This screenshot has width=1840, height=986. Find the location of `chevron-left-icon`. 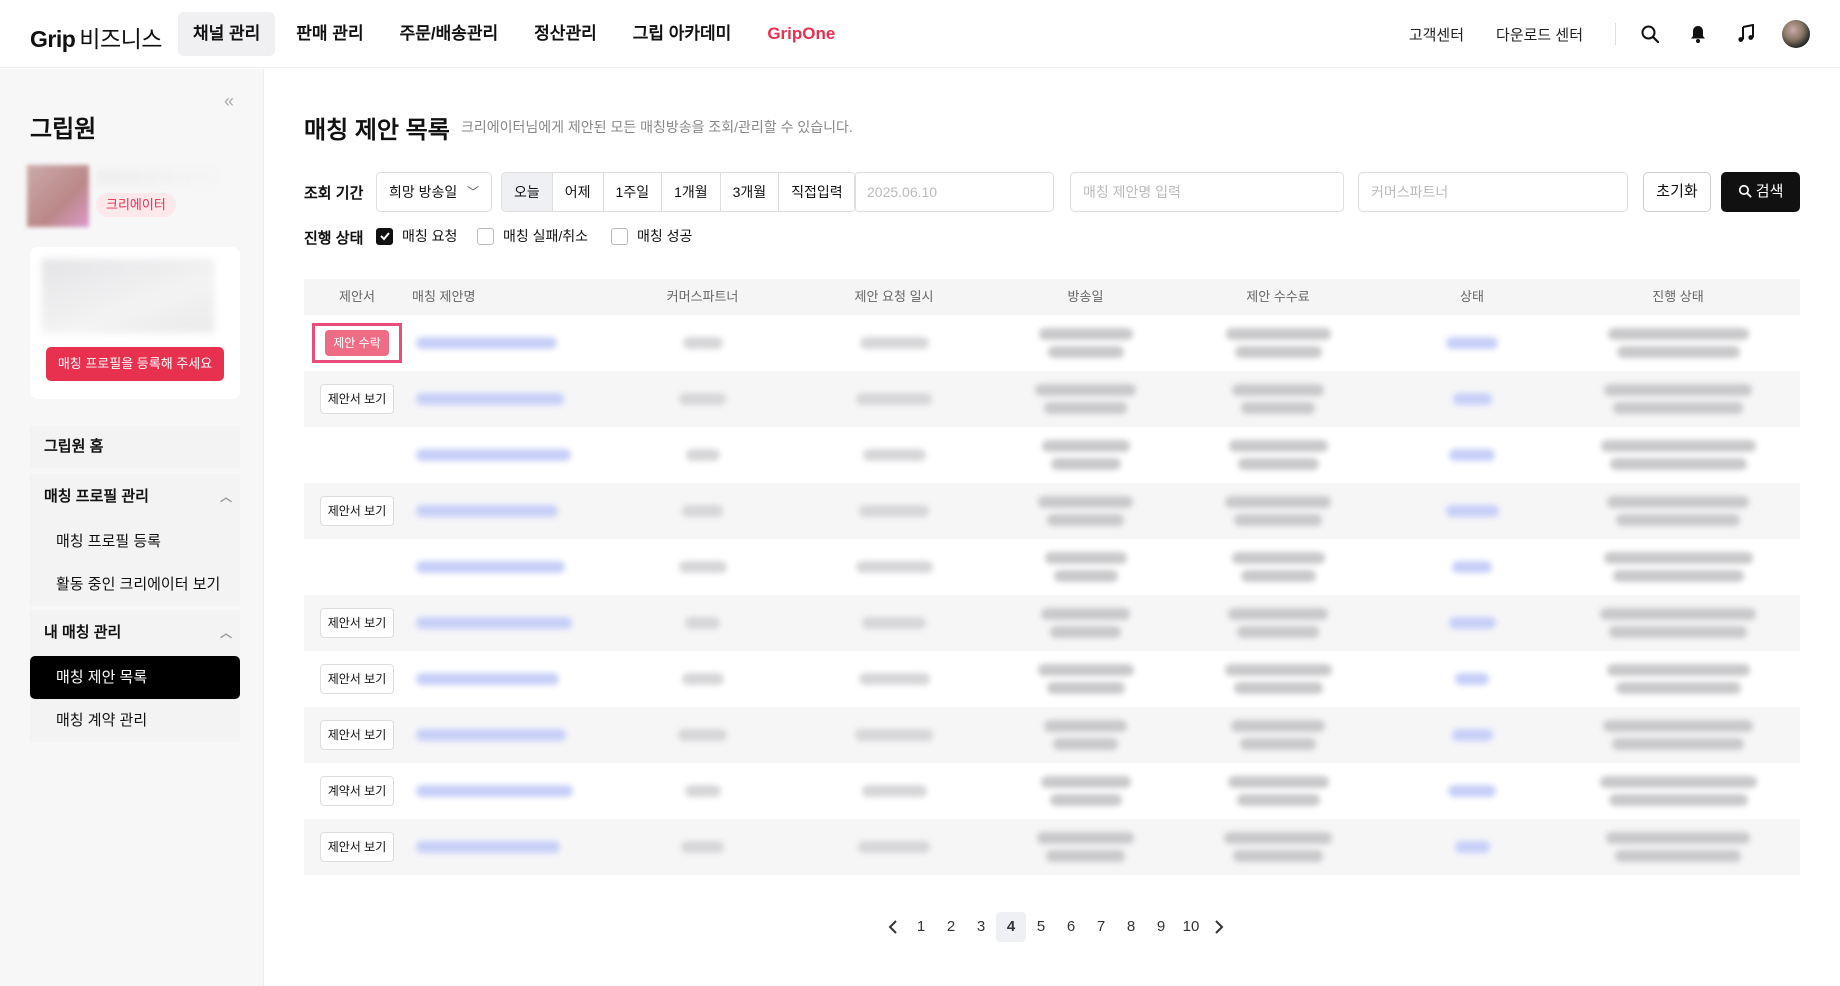

chevron-left-icon is located at coordinates (893, 927).